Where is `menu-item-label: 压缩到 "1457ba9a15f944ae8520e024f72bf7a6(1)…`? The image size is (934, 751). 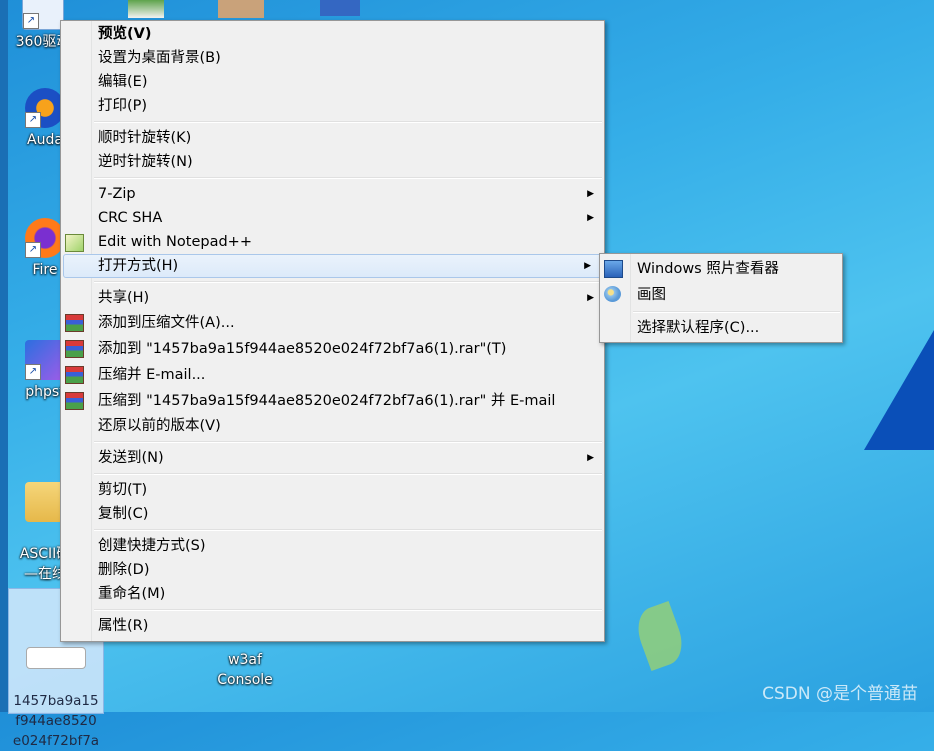 menu-item-label: 压缩到 "1457ba9a15f944ae8520e024f72bf7a6(1)… is located at coordinates (327, 401).